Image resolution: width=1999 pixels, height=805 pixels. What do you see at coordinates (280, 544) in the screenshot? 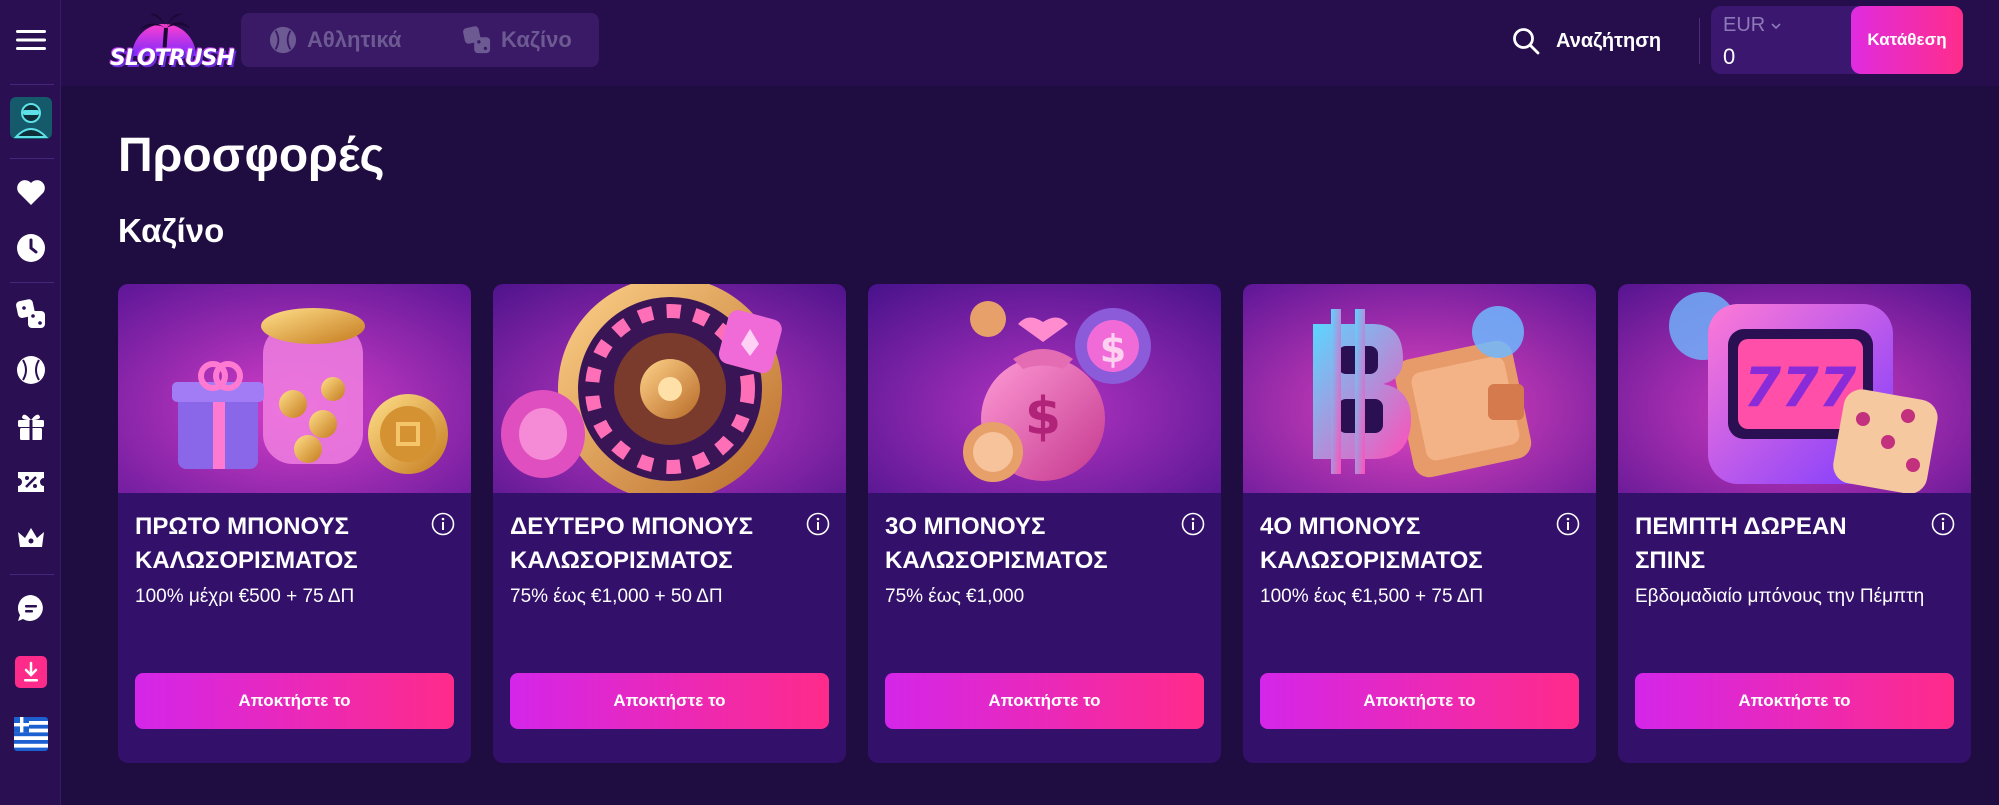
I see `promo-title: ΠΡΩΤΟ ΜΠΟΝΟΥΣ ΚΑΛΩΣΟΡΙΣΜΑΤΟΣ` at bounding box center [280, 544].